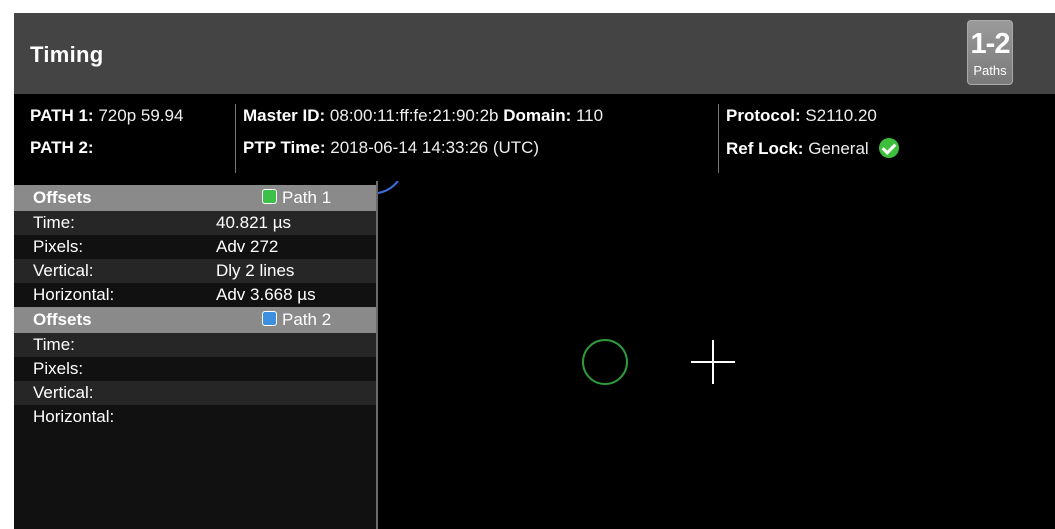  Describe the element at coordinates (801, 116) in the screenshot. I see `protocol-info: Protocol: S2110.20` at that location.